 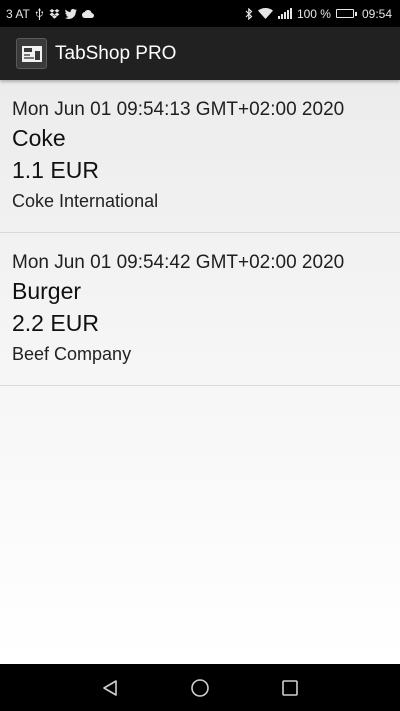 What do you see at coordinates (70, 13) in the screenshot?
I see `twitter-icon` at bounding box center [70, 13].